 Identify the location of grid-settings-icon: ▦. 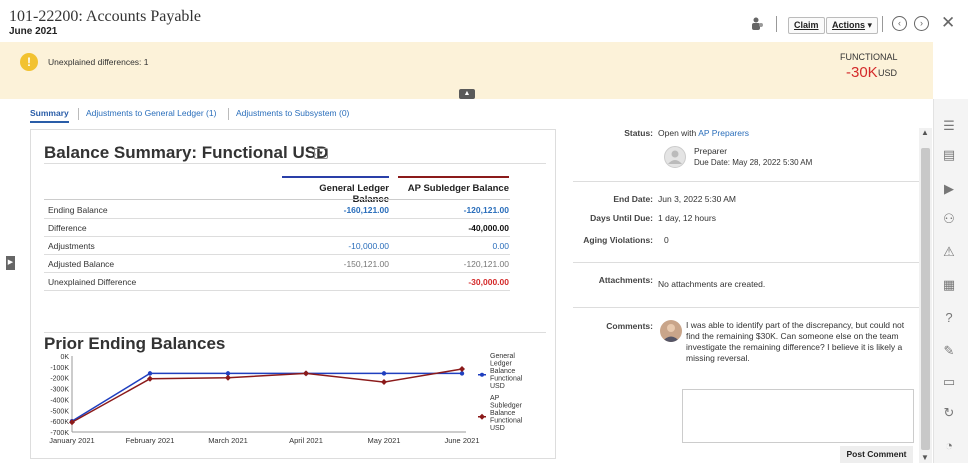
(949, 285).